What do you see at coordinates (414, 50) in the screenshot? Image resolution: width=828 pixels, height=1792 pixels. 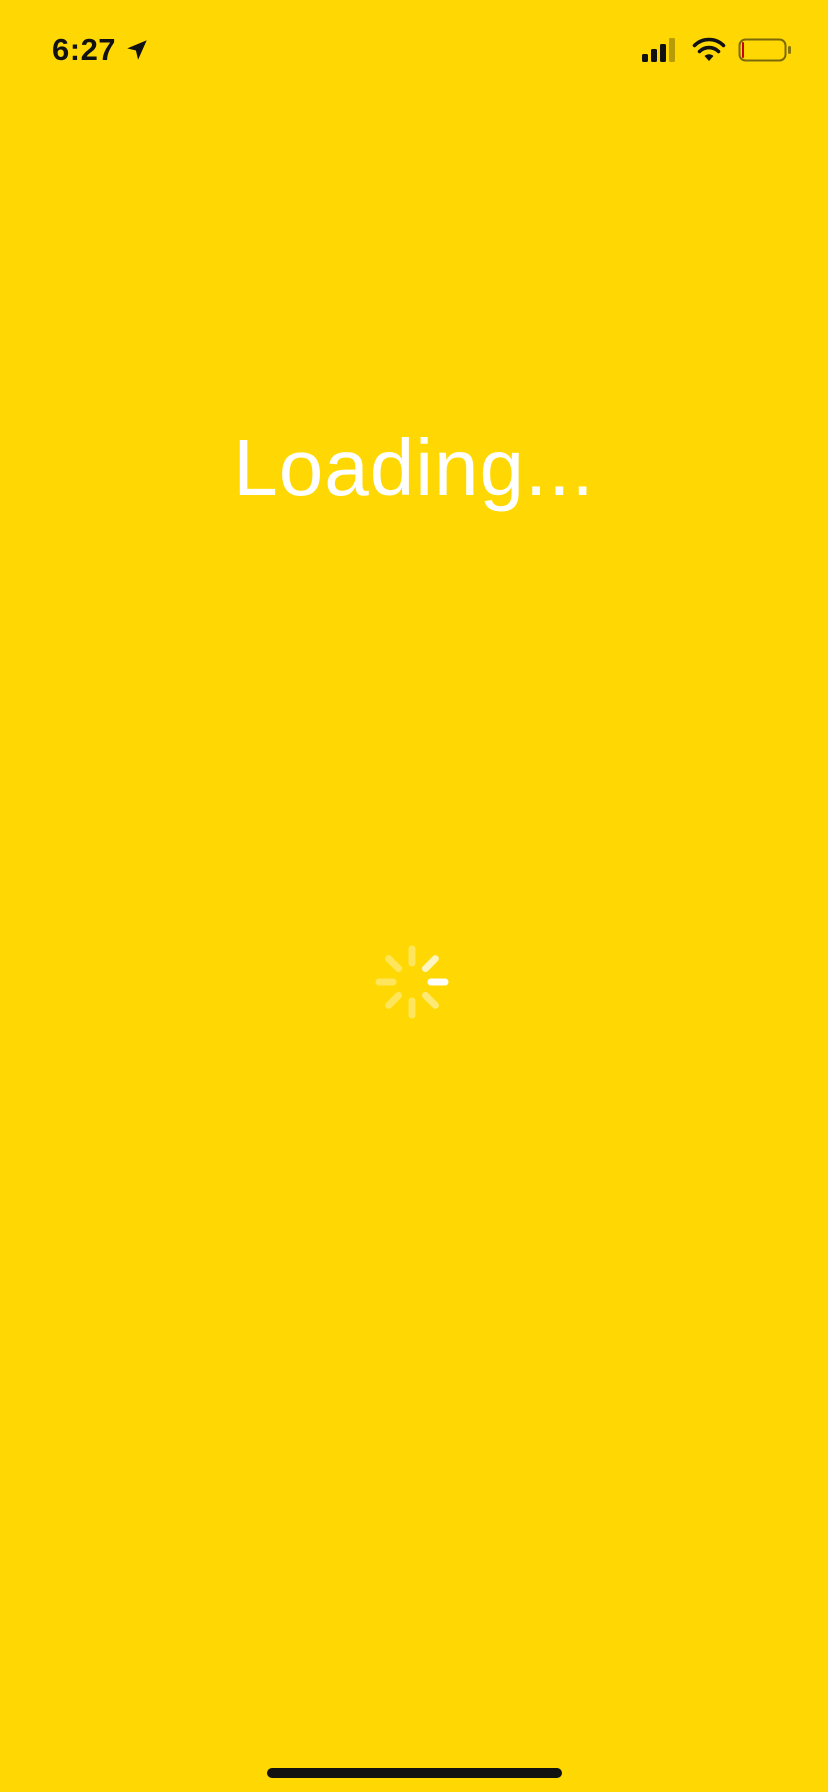 I see `status-bar: 6:27` at bounding box center [414, 50].